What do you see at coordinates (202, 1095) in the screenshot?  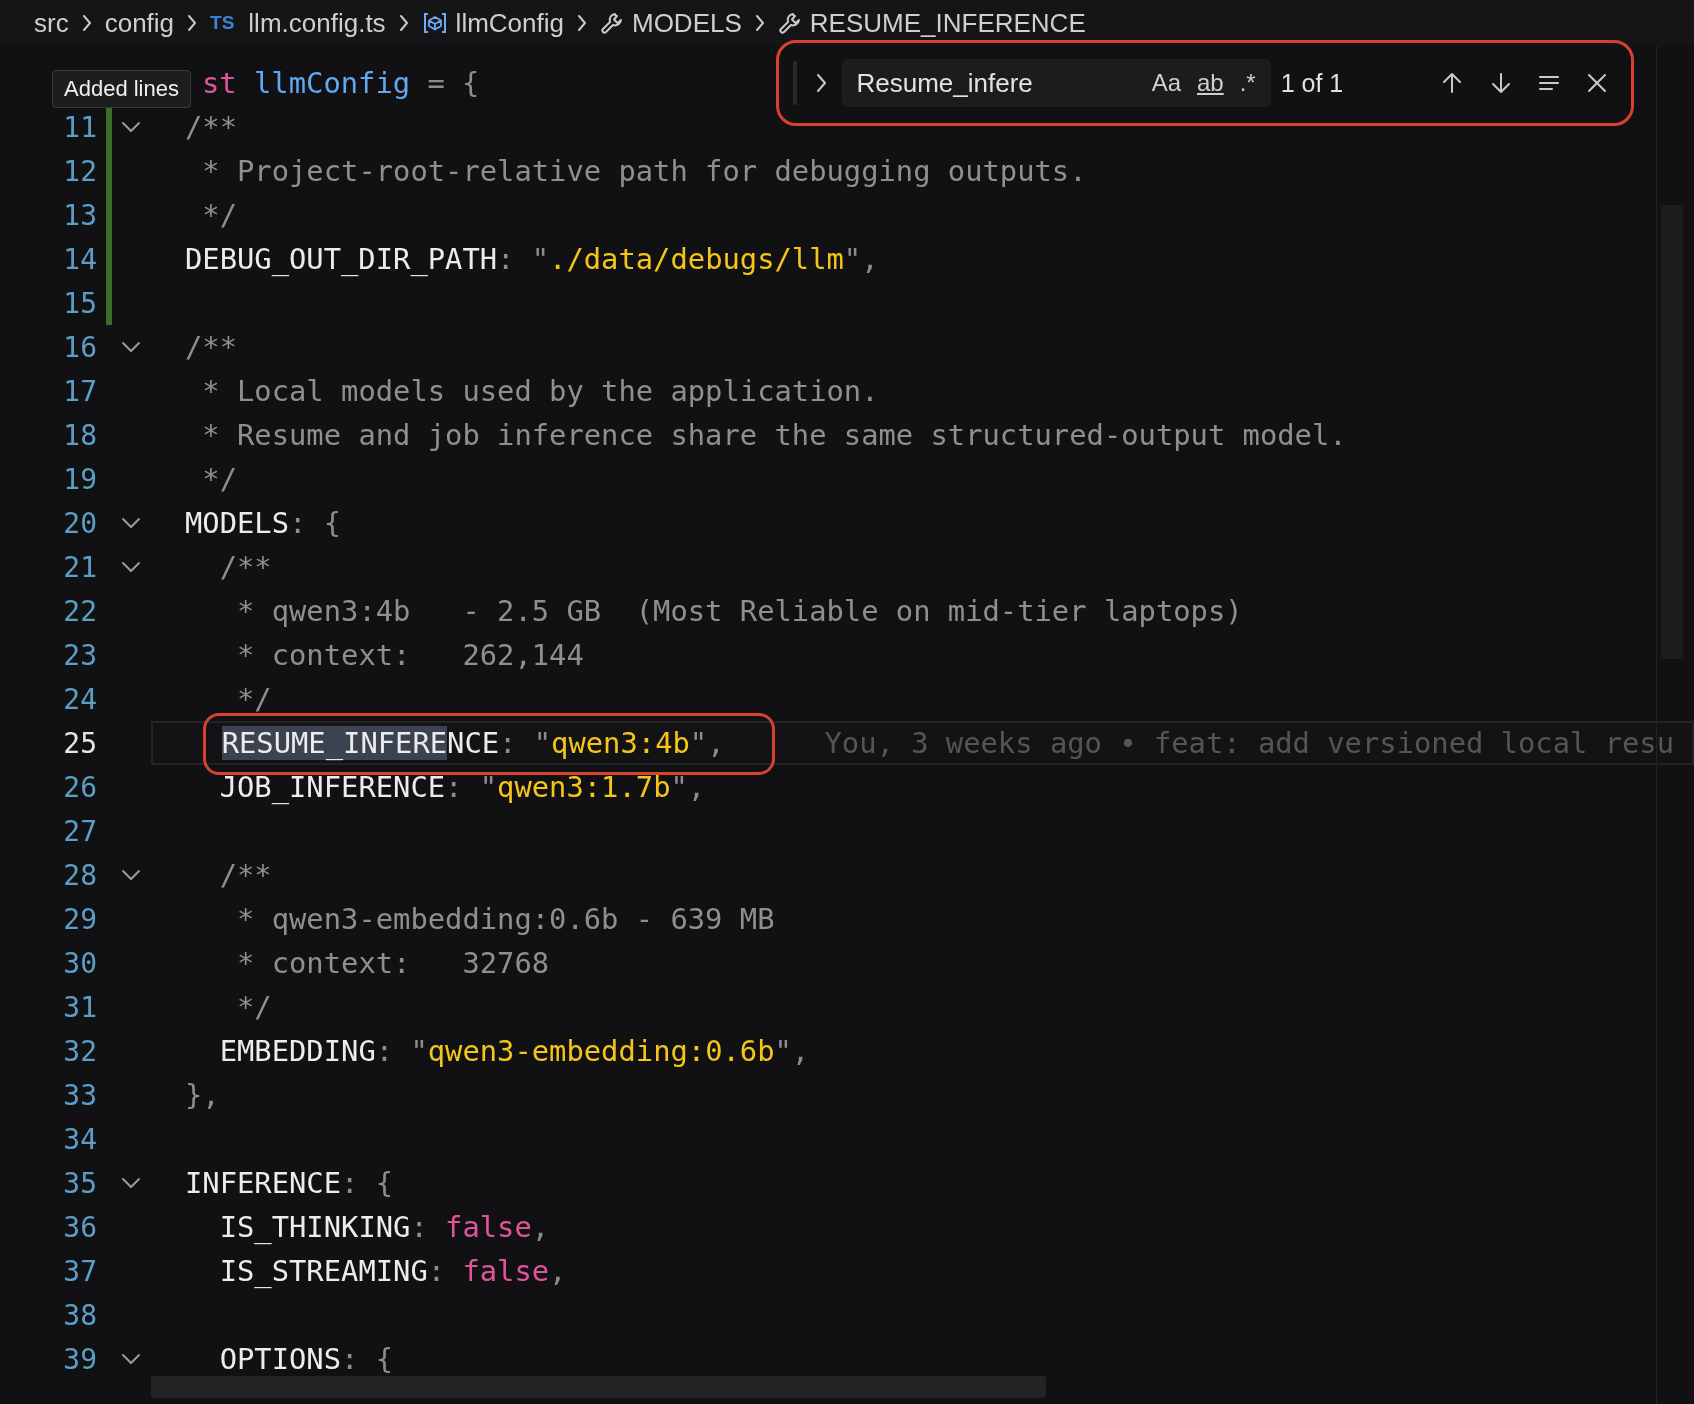 I see `code-line: },` at bounding box center [202, 1095].